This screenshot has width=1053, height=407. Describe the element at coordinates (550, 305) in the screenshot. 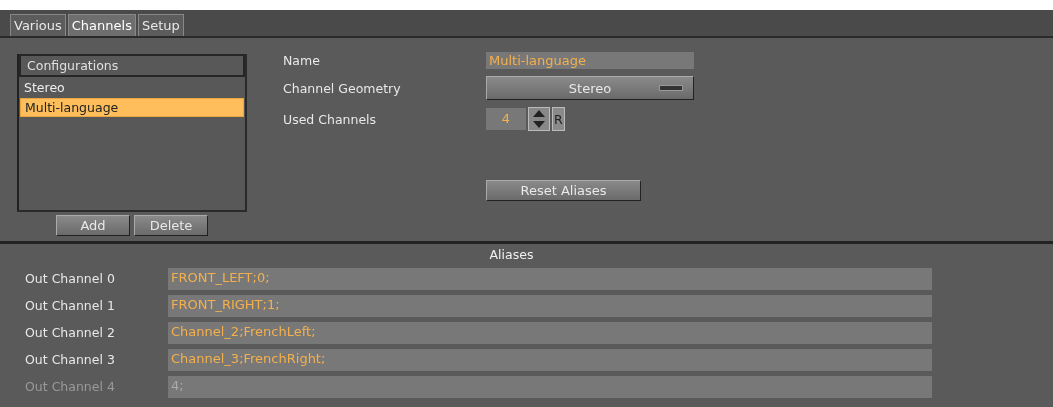

I see `alias-field: FRONT_RIGHT;1;` at that location.